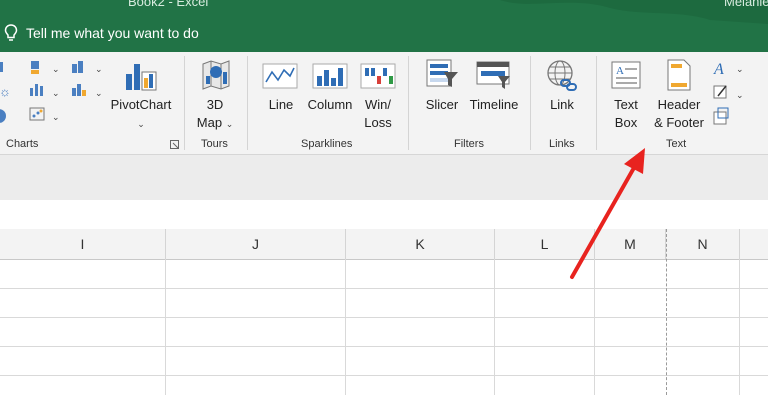  What do you see at coordinates (607, 213) in the screenshot?
I see `annotation-arrow` at bounding box center [607, 213].